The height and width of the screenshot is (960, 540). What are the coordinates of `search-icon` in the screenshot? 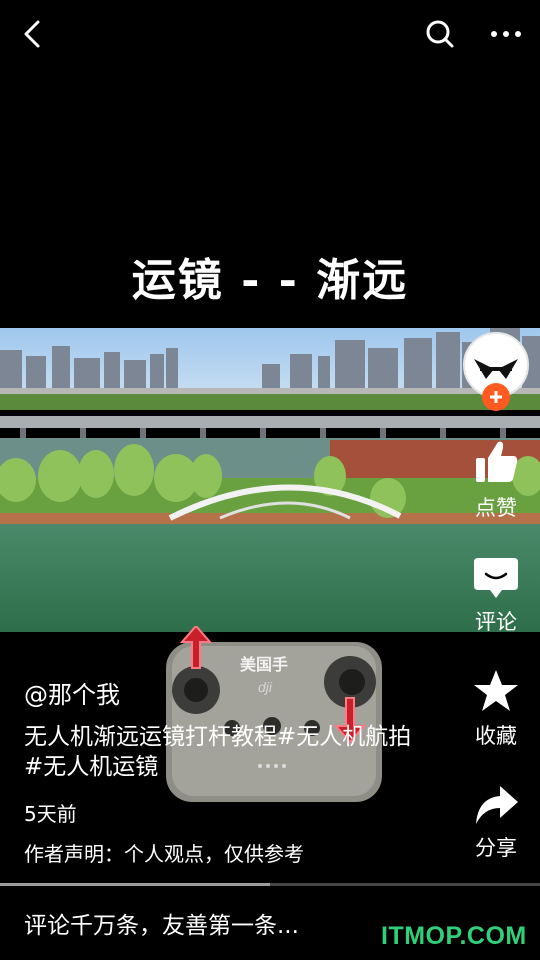 It's located at (440, 34).